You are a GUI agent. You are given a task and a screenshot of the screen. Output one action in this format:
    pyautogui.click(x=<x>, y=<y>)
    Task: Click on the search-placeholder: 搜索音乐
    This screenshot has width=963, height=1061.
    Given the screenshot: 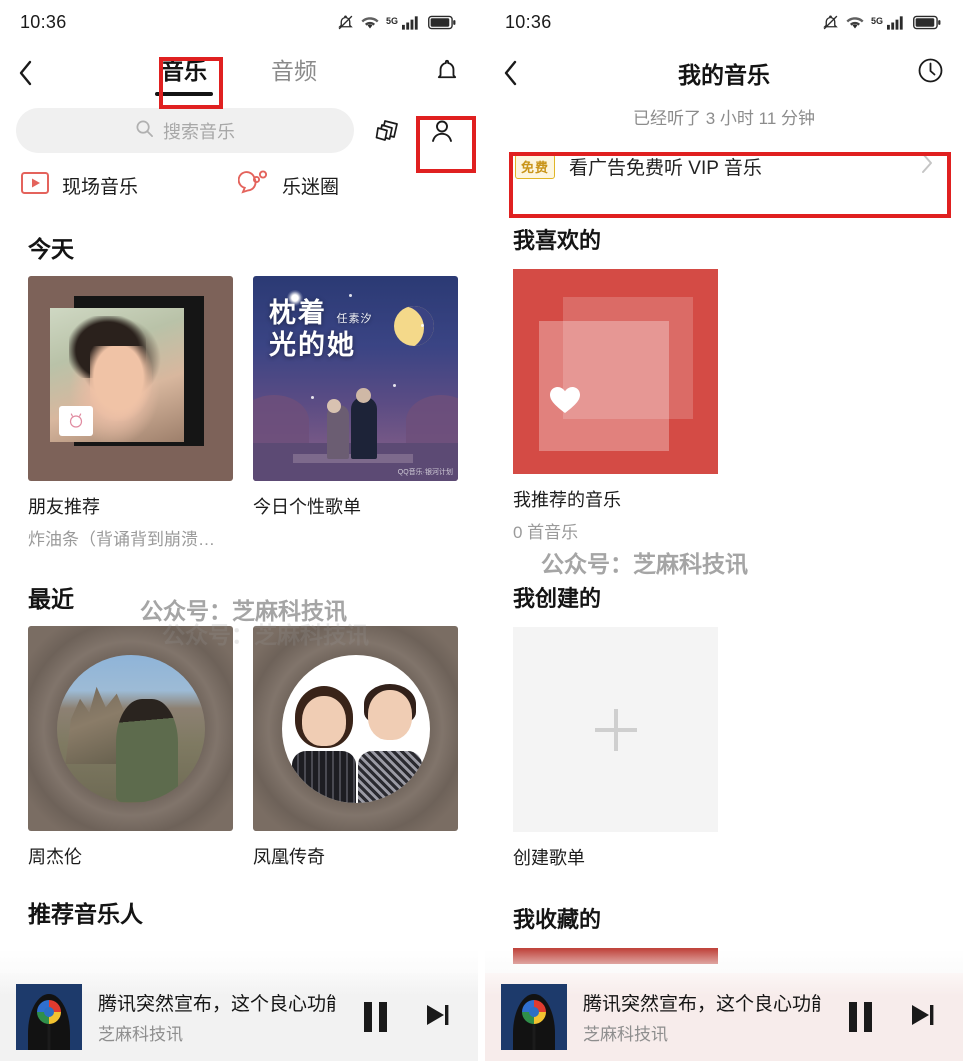 What is the action you would take?
    pyautogui.click(x=199, y=131)
    